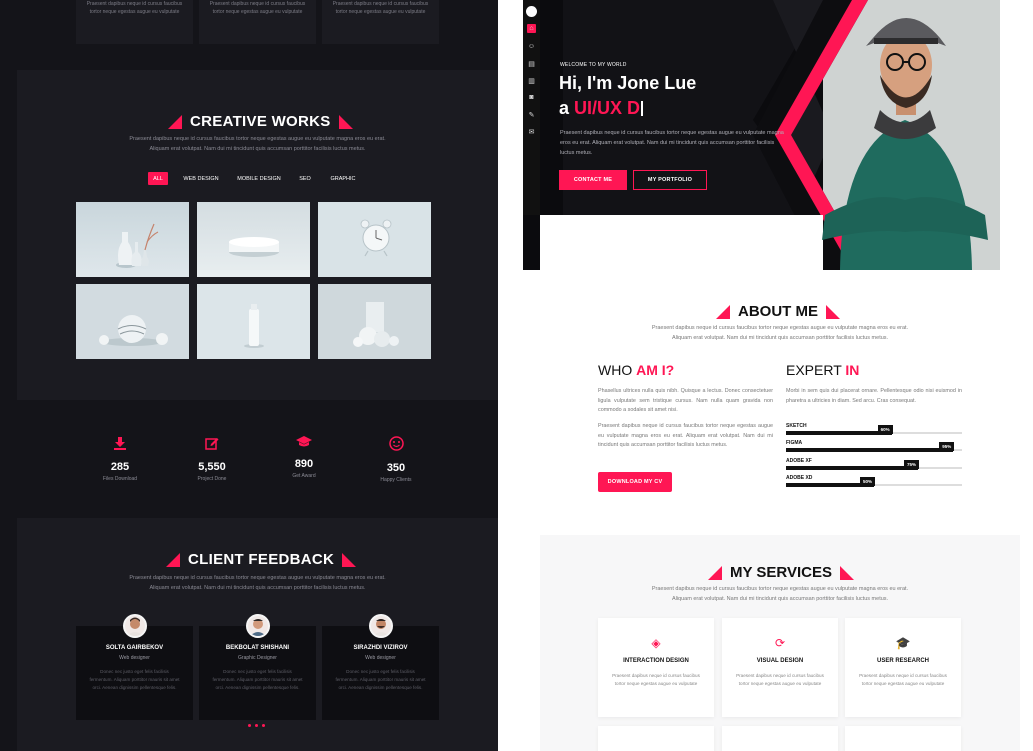 The height and width of the screenshot is (751, 1033). Describe the element at coordinates (799, 461) in the screenshot. I see `skill-name: ADOBE XF` at that location.